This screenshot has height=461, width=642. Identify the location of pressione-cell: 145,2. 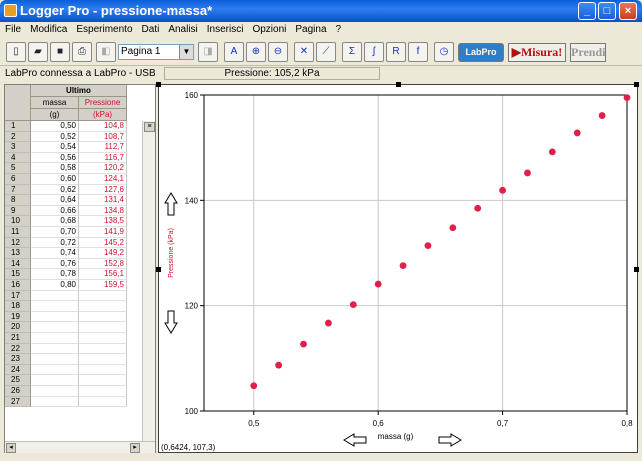
(103, 243).